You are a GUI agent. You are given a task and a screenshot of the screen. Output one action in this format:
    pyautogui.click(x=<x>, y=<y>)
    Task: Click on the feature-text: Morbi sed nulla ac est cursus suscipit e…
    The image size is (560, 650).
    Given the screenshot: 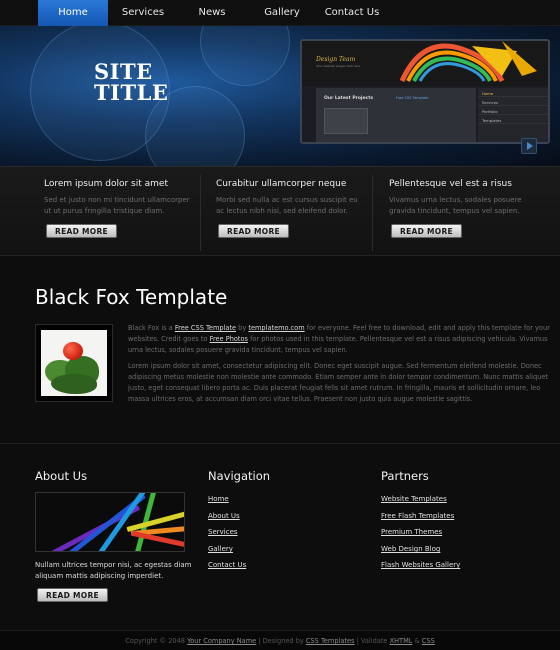 What is the action you would take?
    pyautogui.click(x=287, y=205)
    